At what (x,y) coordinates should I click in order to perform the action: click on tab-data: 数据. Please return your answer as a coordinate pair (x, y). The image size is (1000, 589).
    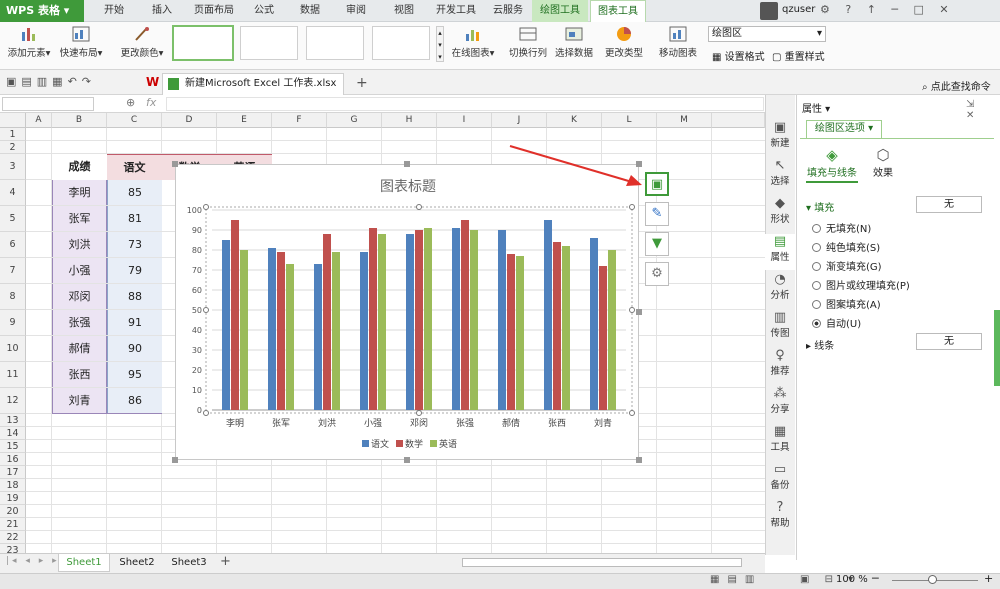
    Looking at the image, I should click on (310, 11).